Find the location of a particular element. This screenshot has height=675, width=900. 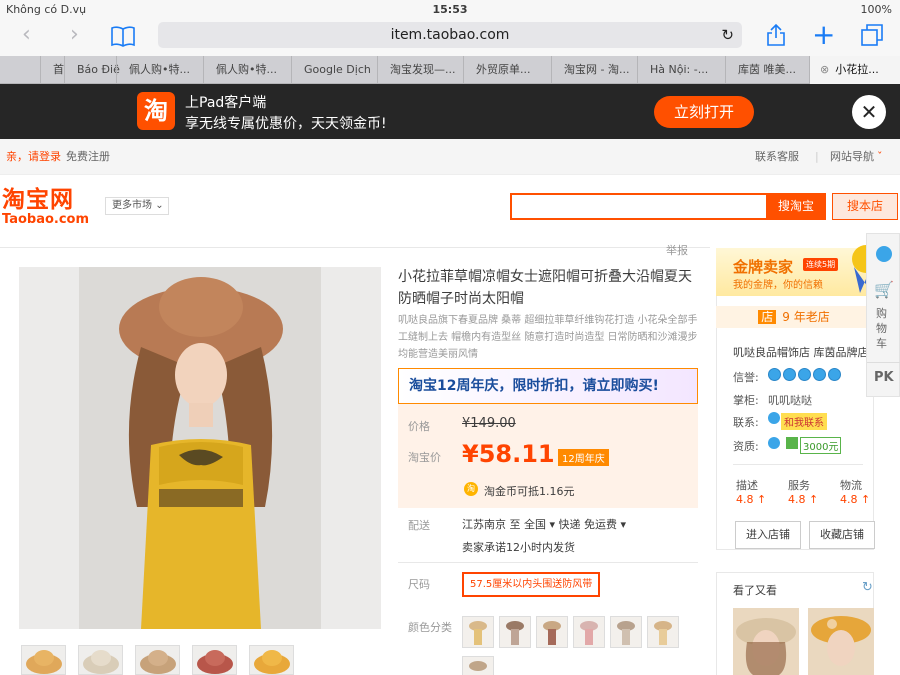

more-markets-dropdown: 更多市场 ⌄ is located at coordinates (137, 206).